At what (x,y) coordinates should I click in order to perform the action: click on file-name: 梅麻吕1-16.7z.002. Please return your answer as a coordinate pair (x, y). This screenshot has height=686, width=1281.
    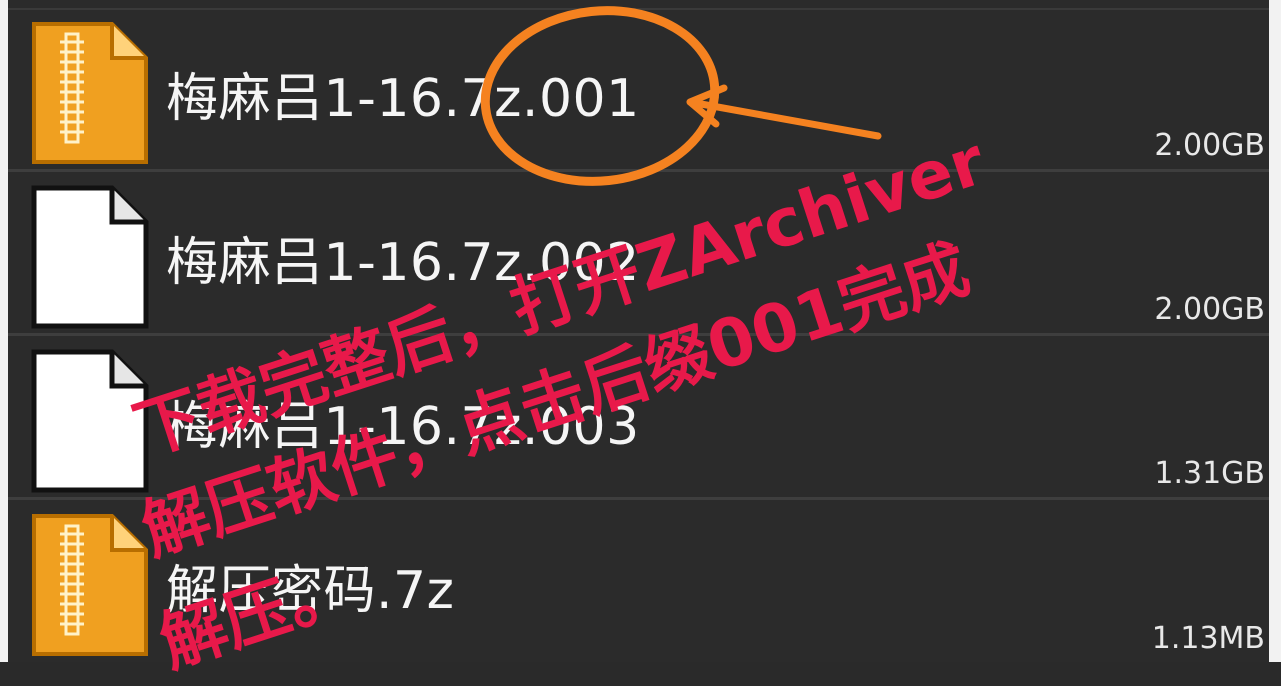
    Looking at the image, I should click on (403, 263).